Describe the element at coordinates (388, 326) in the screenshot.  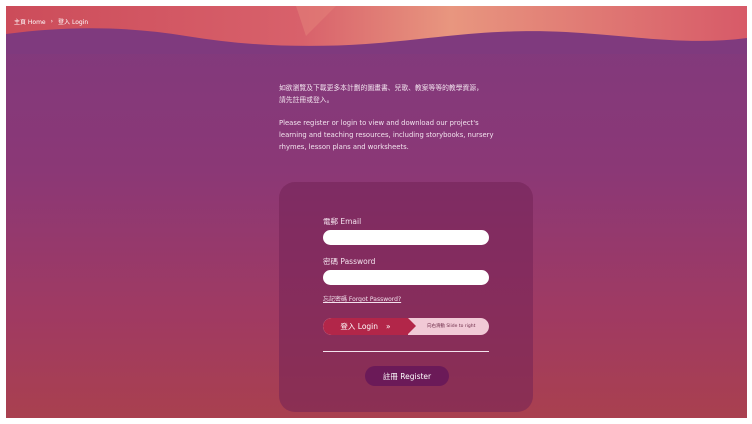
I see `double-chevron-right-icon: »` at that location.